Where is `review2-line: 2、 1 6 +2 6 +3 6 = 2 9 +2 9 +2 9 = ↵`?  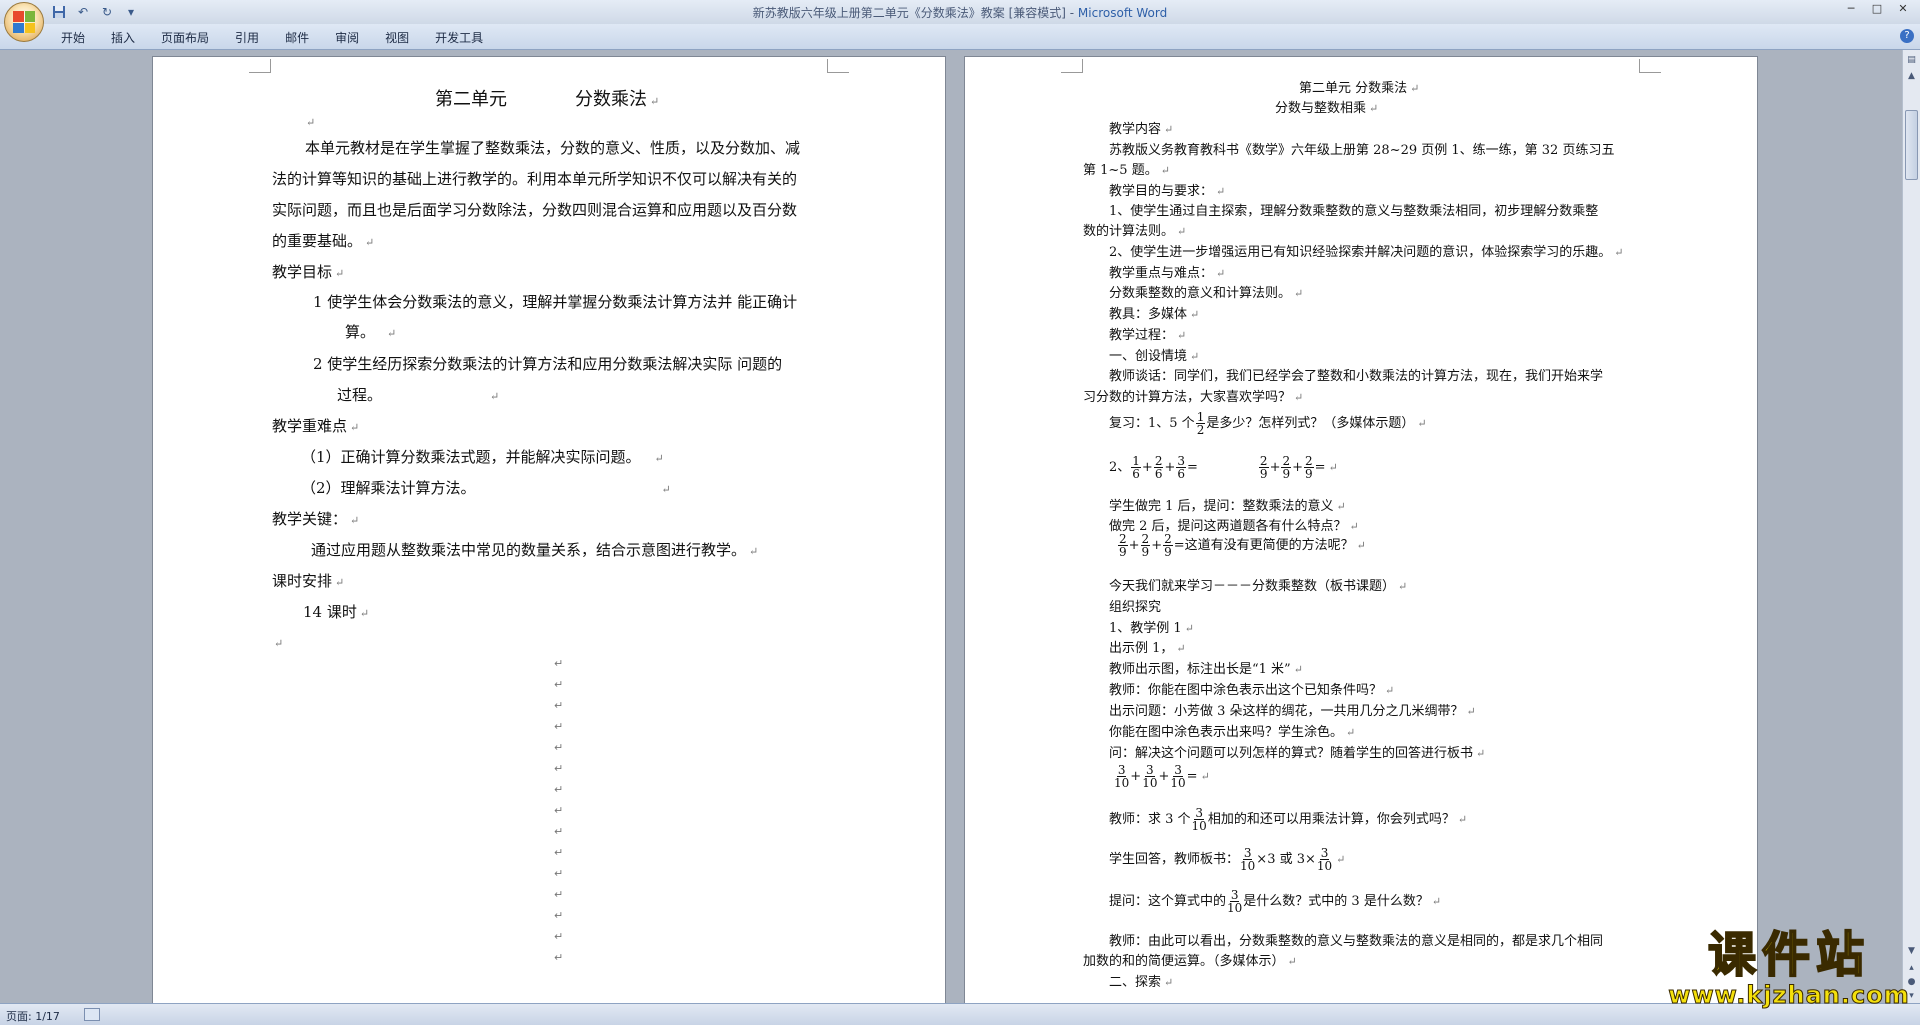
review2-line: 2、 1 6 +2 6 +3 6 = 2 9 +2 9 +2 9 = ↵ is located at coordinates (1223, 467).